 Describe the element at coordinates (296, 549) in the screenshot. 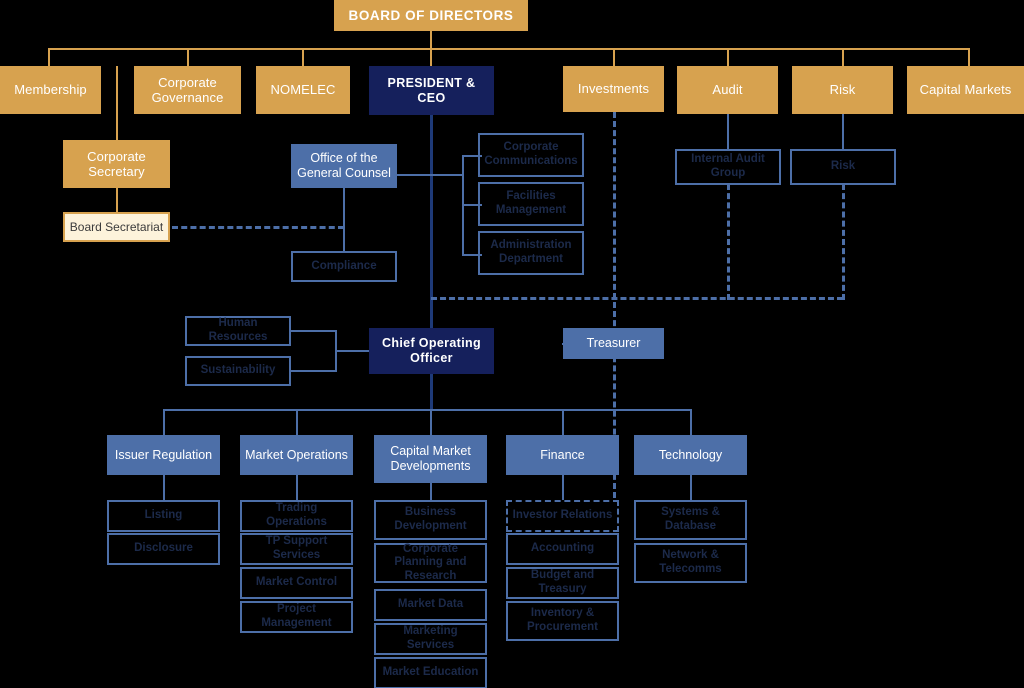

I see `node-tp-support-services: TP Support Services` at that location.